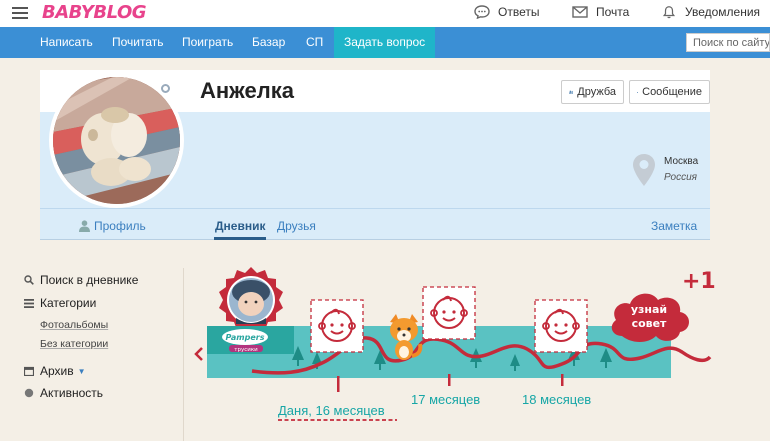  I want to click on chevron-down-icon: ▼, so click(81, 371).